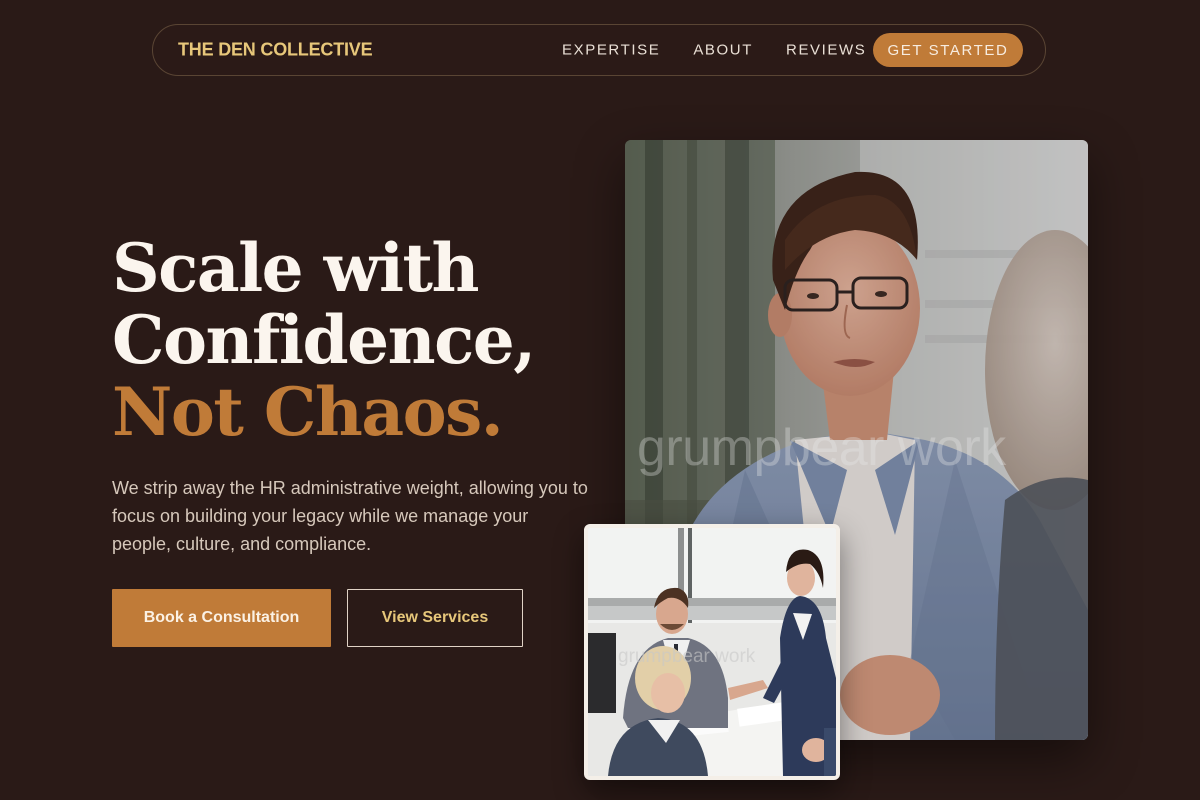  I want to click on nav-links: EXPERTISE ABOUT REVIEWS, so click(714, 50).